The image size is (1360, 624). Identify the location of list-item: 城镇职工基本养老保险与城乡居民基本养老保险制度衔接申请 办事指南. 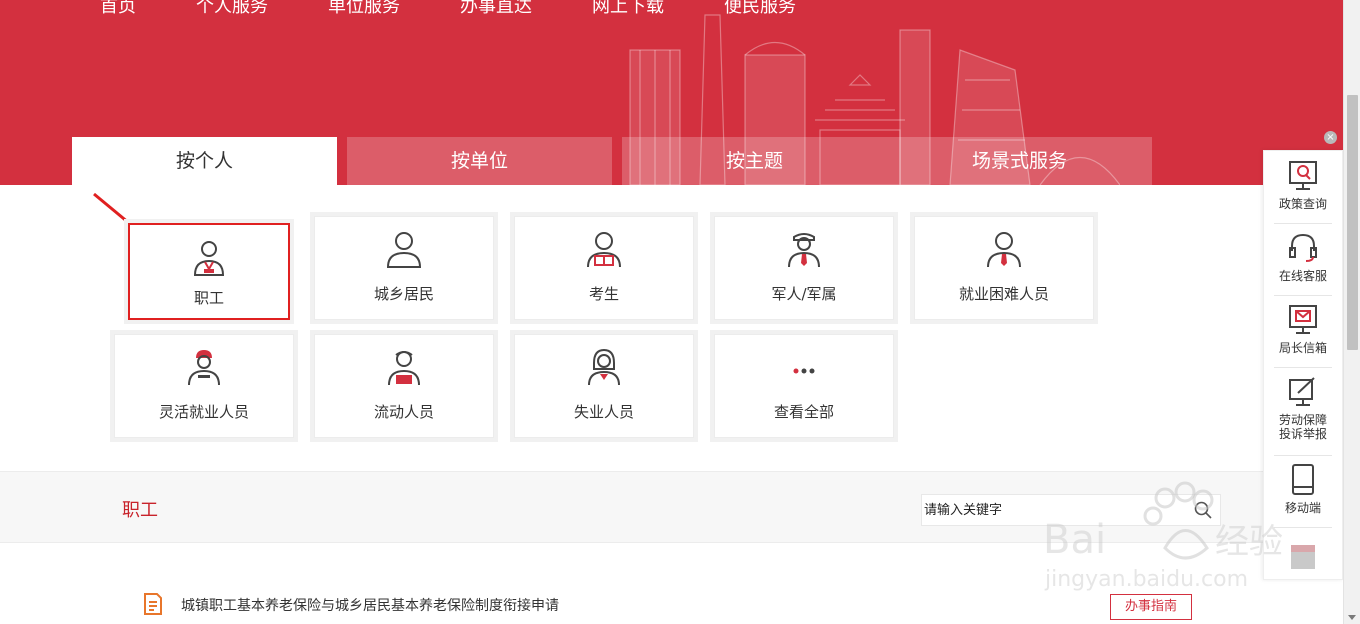
(672, 605).